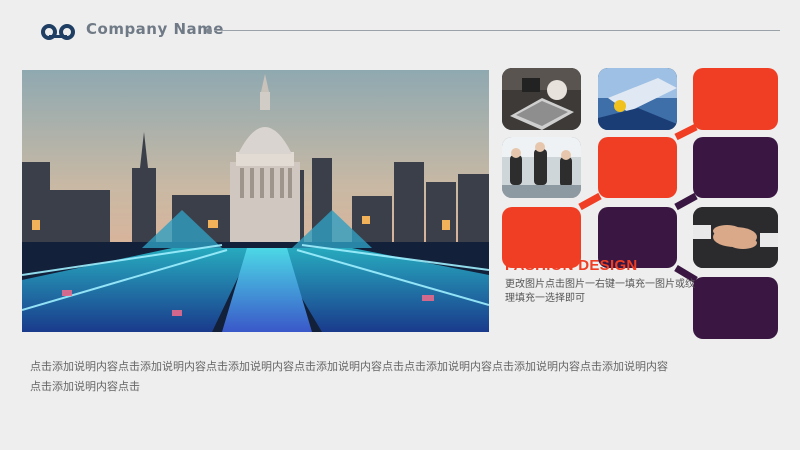  Describe the element at coordinates (571, 265) in the screenshot. I see `feature-title: FASHION DESIGN` at that location.